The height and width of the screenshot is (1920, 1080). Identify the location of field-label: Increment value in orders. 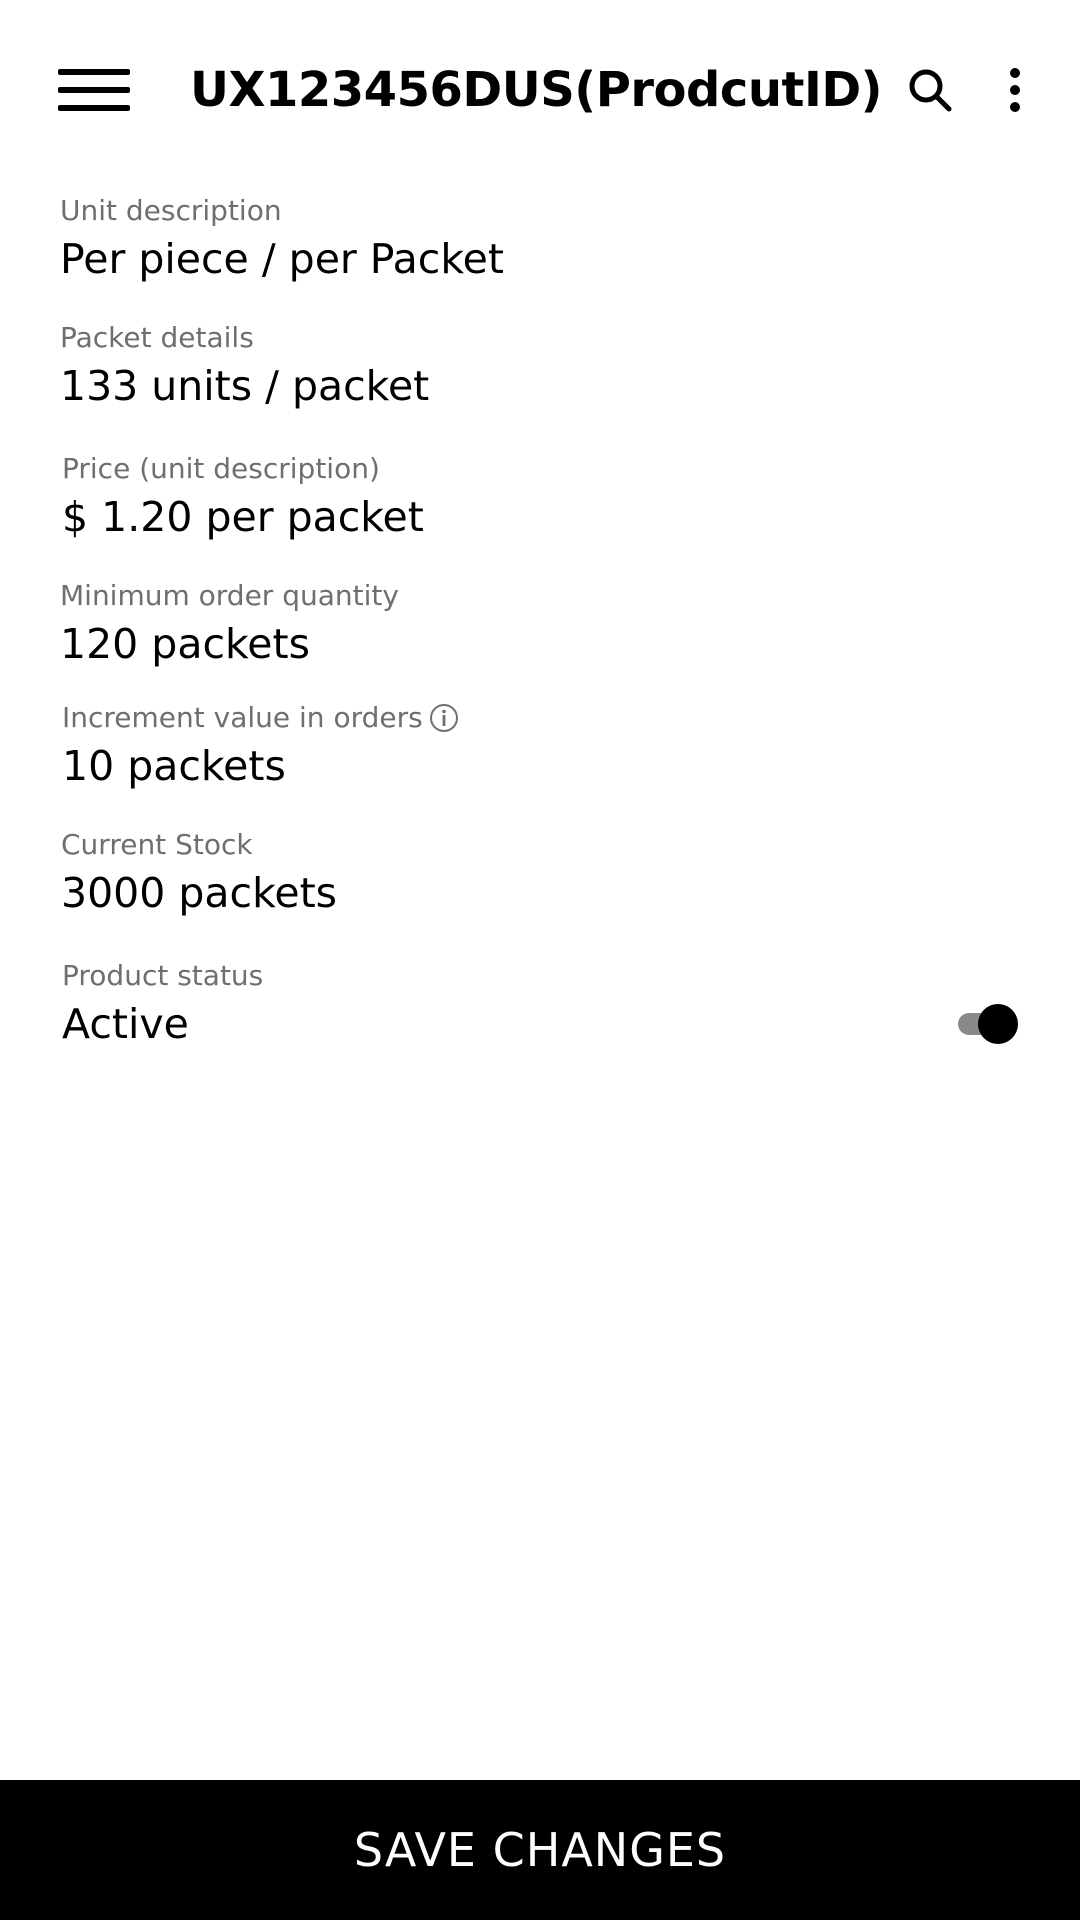
(260, 718).